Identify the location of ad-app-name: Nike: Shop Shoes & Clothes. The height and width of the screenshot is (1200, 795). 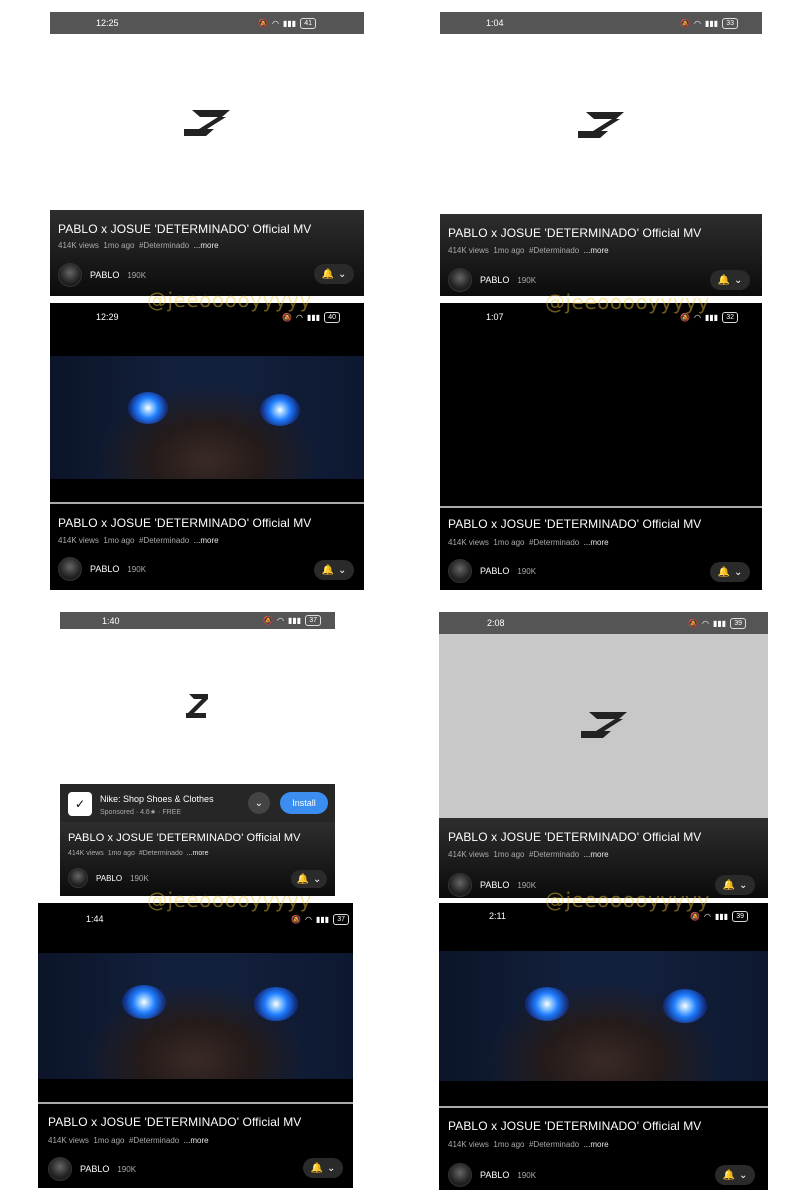
(157, 799).